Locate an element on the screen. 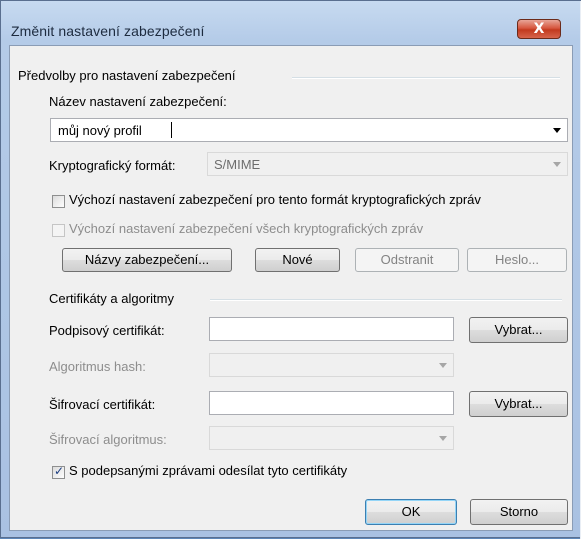  default-for-all-checkbox is located at coordinates (58, 230).